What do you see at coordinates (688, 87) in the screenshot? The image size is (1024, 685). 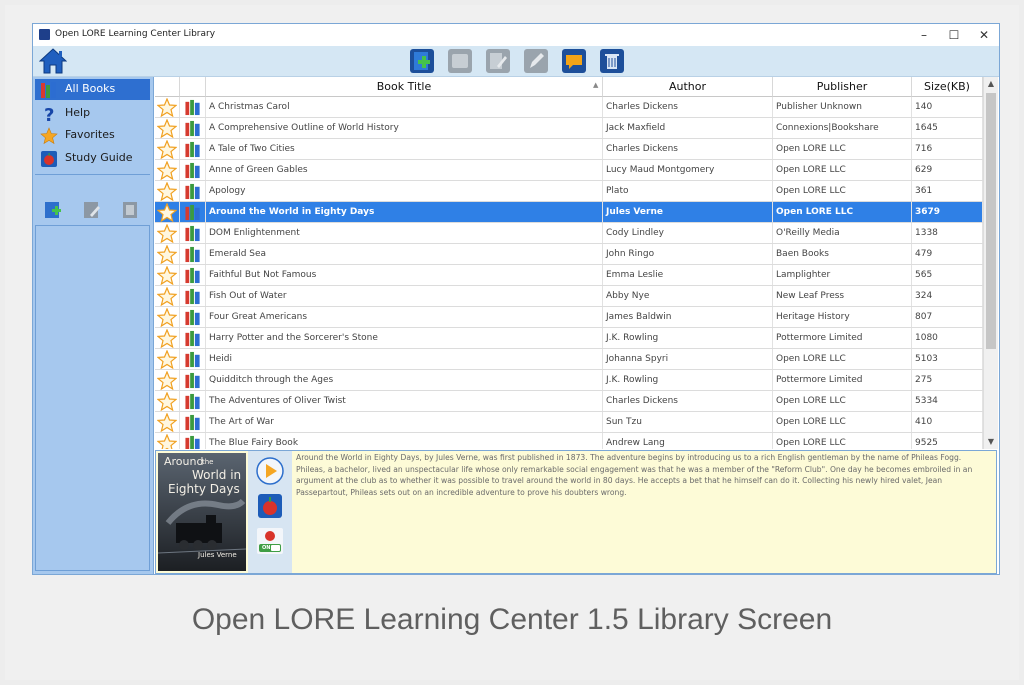 I see `column-header-author: Author` at bounding box center [688, 87].